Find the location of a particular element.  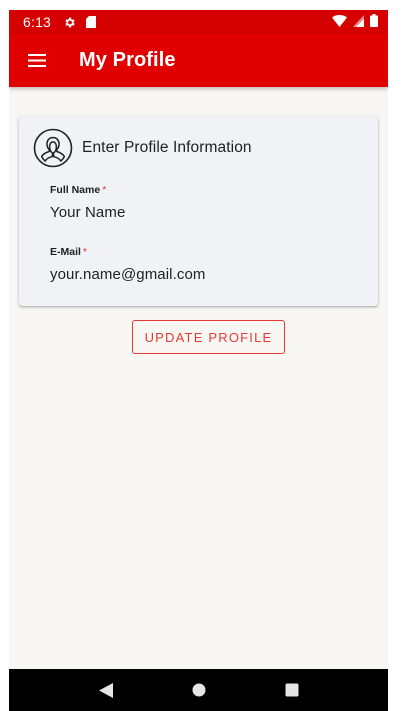

page-title: My Profile is located at coordinates (127, 60).